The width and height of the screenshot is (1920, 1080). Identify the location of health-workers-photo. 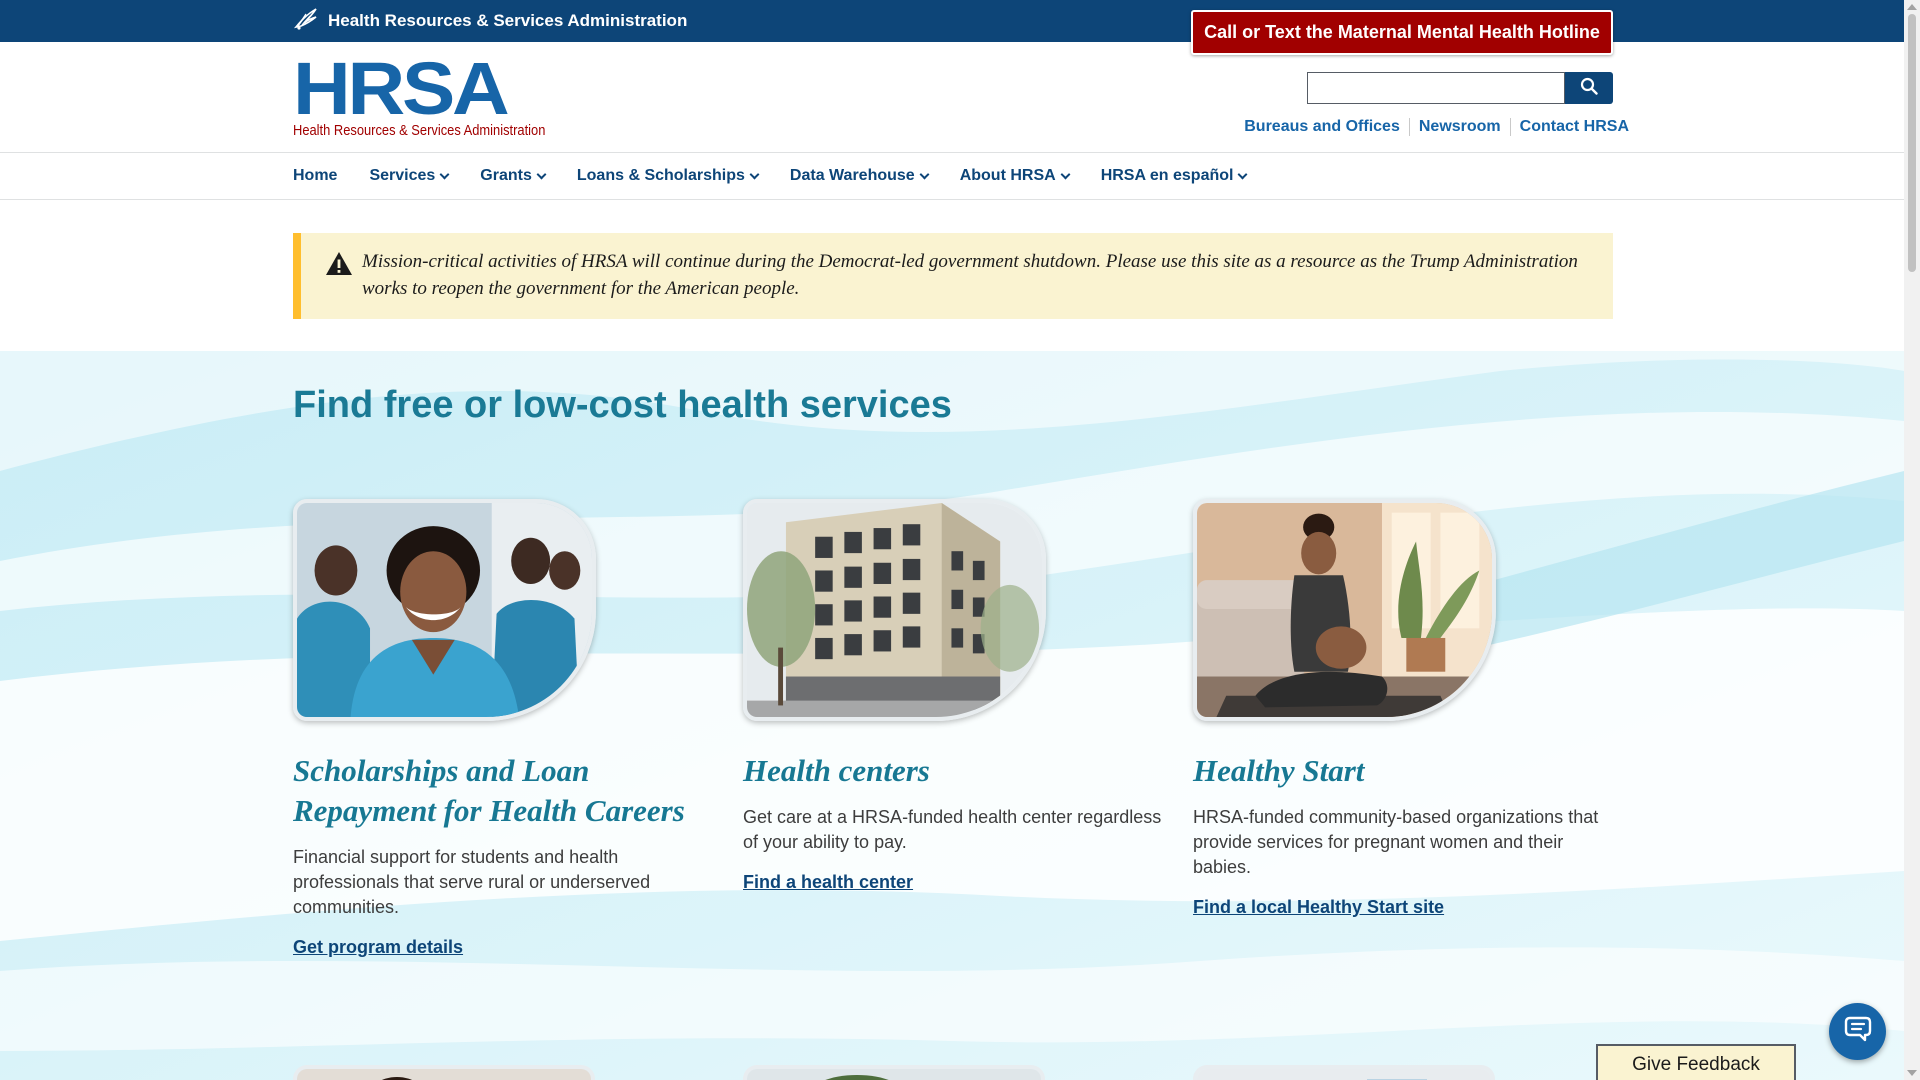
(444, 610).